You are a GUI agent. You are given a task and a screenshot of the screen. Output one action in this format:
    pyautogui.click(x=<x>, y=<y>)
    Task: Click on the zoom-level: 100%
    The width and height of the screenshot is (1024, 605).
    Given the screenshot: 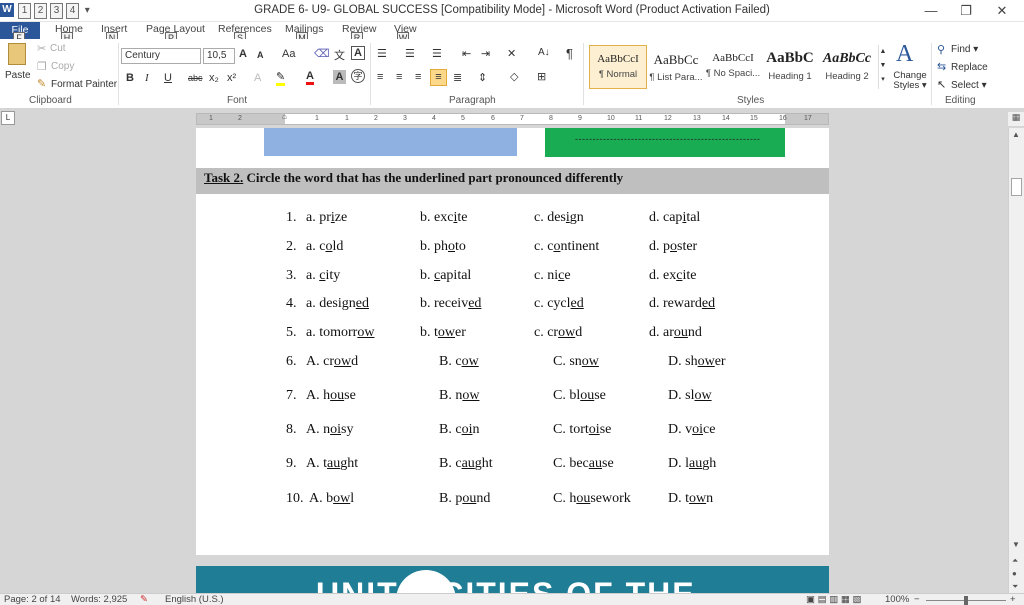 What is the action you would take?
    pyautogui.click(x=897, y=599)
    